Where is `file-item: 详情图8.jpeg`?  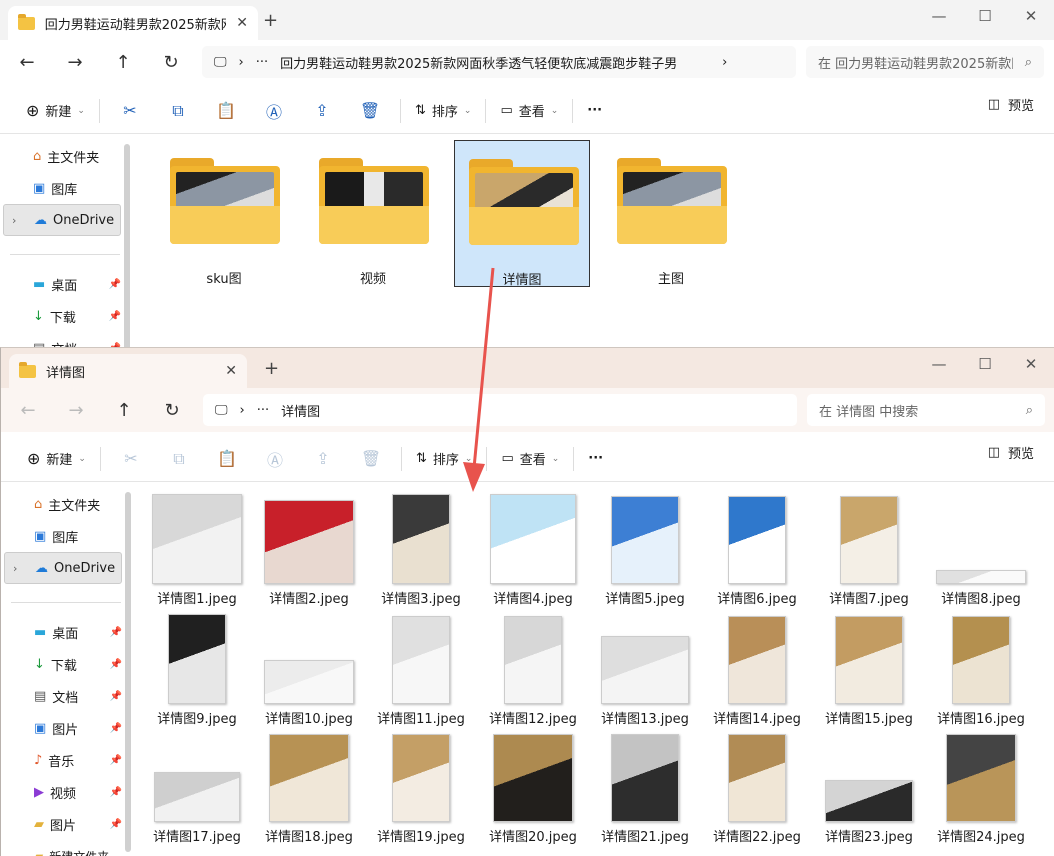 file-item: 详情图8.jpeg is located at coordinates (981, 550).